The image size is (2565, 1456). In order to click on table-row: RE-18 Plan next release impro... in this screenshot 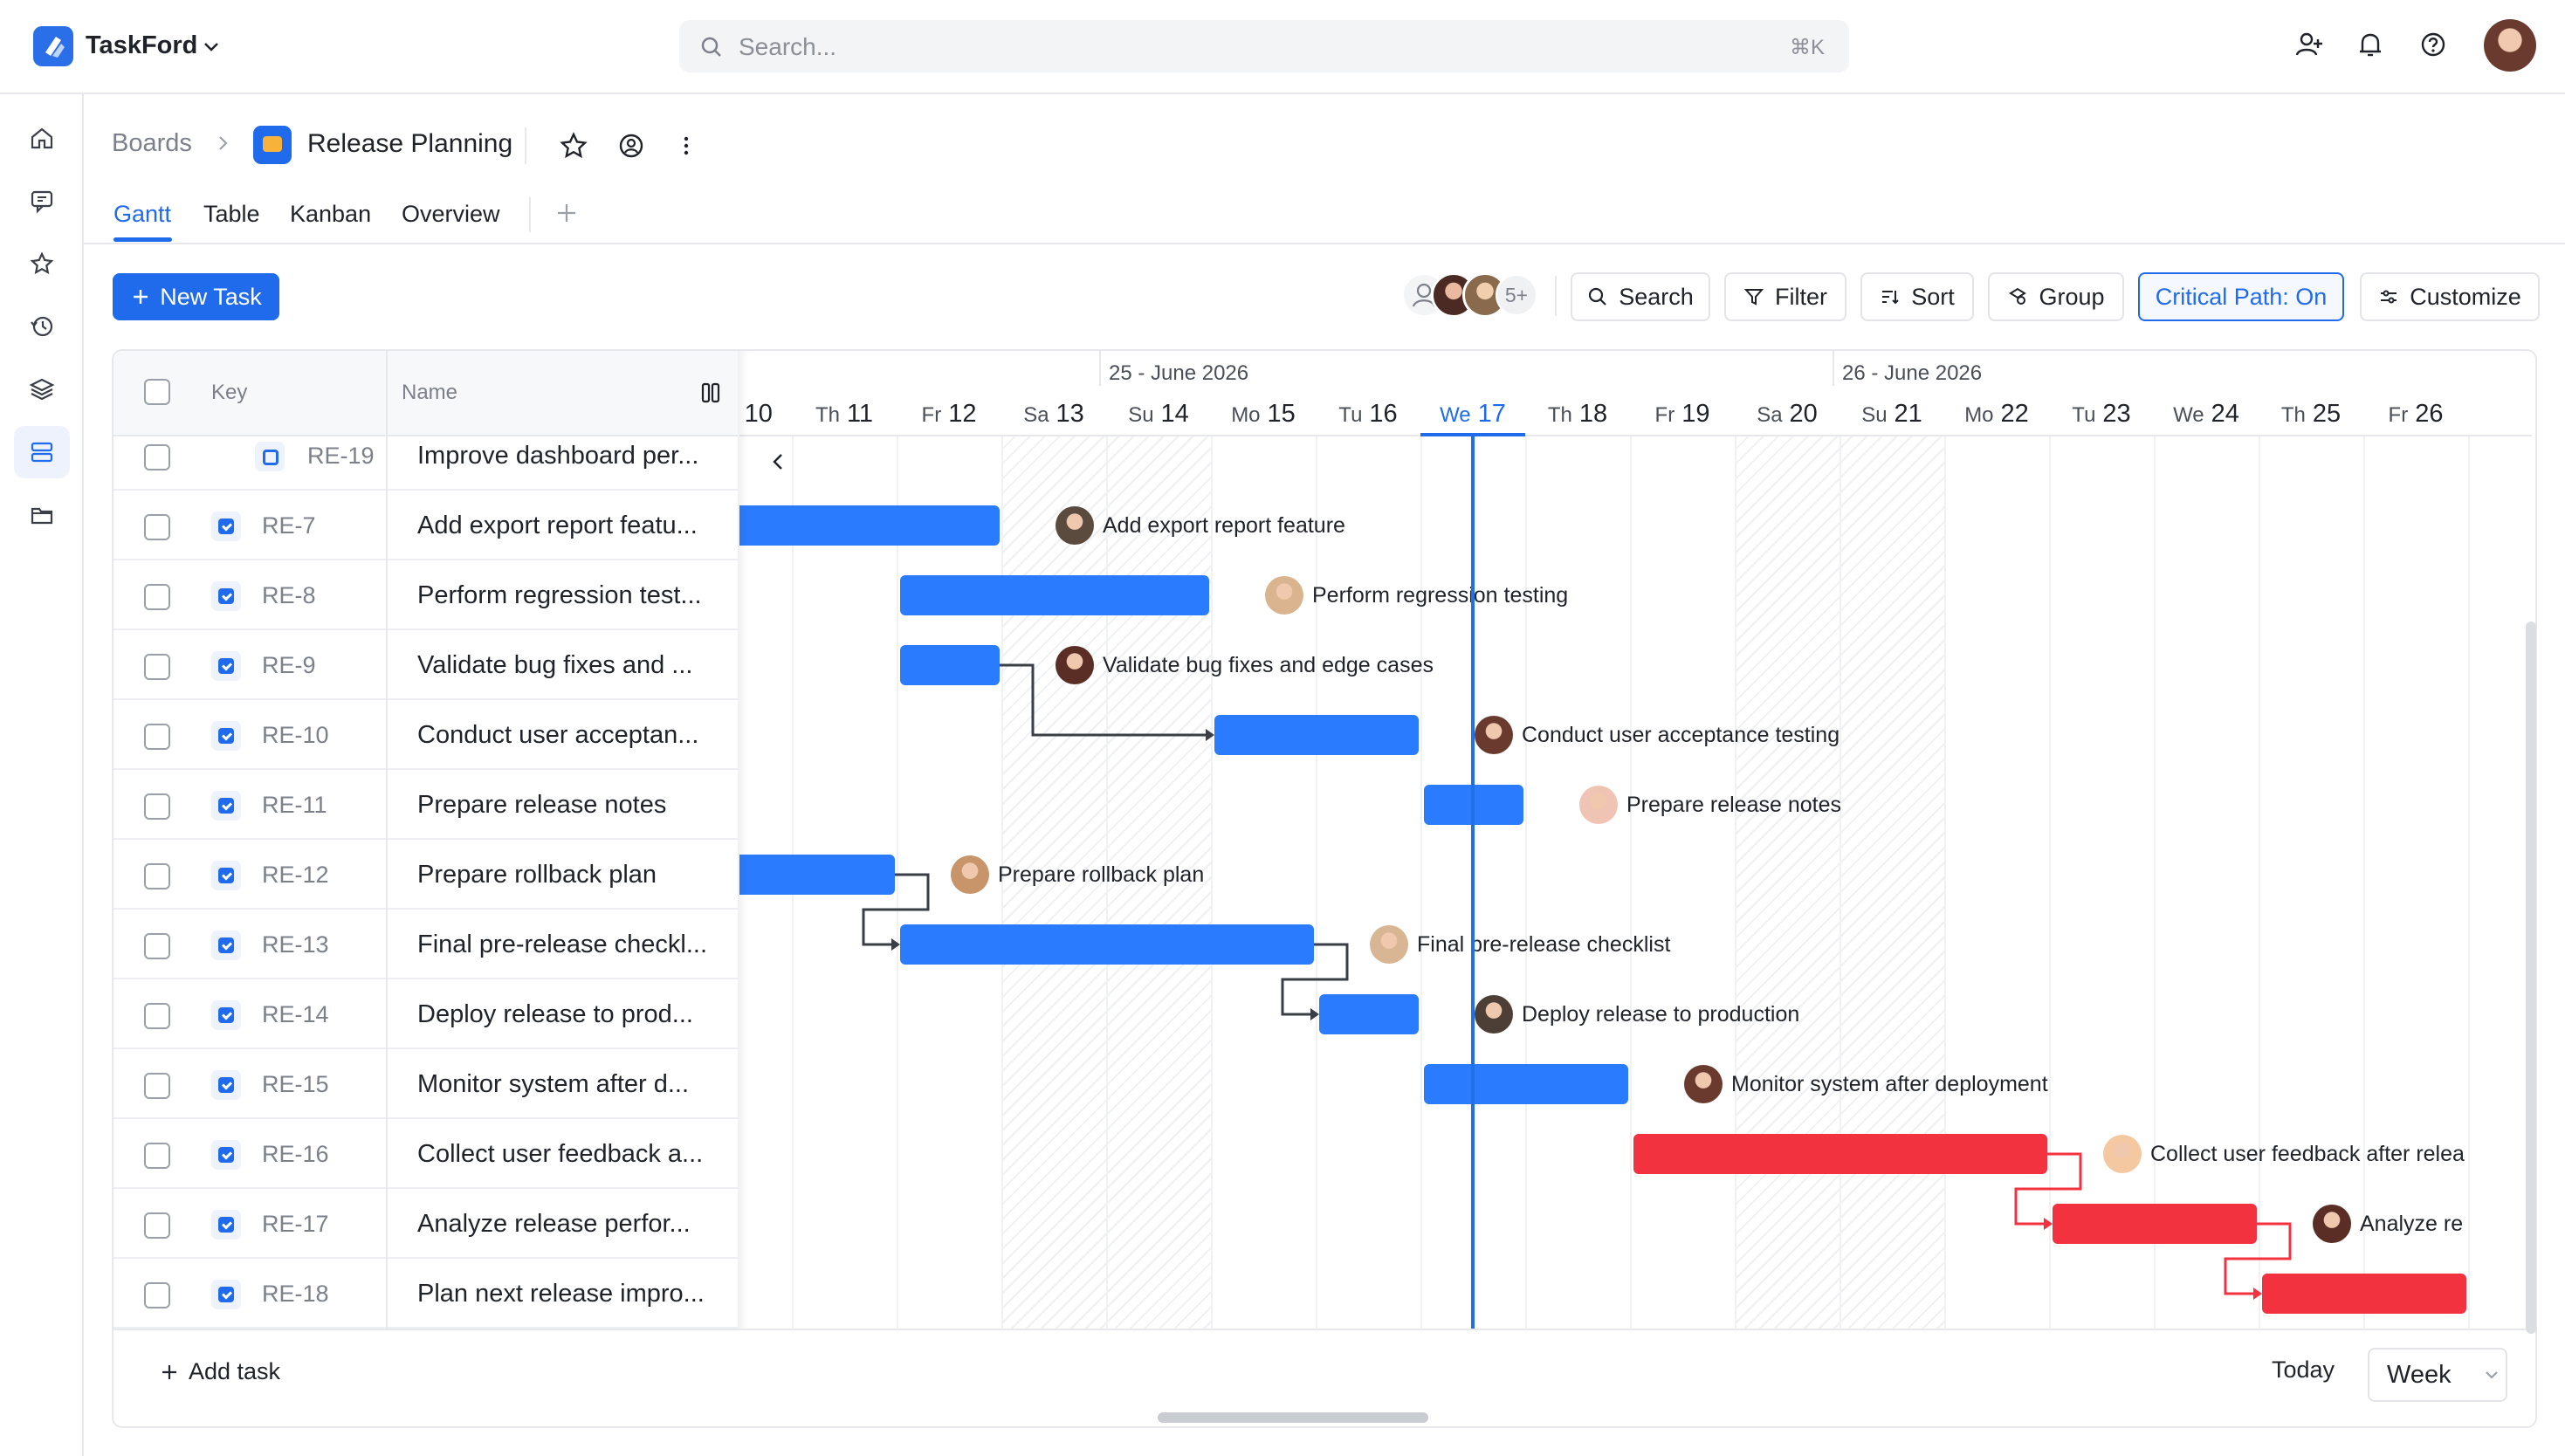, I will do `click(425, 1294)`.